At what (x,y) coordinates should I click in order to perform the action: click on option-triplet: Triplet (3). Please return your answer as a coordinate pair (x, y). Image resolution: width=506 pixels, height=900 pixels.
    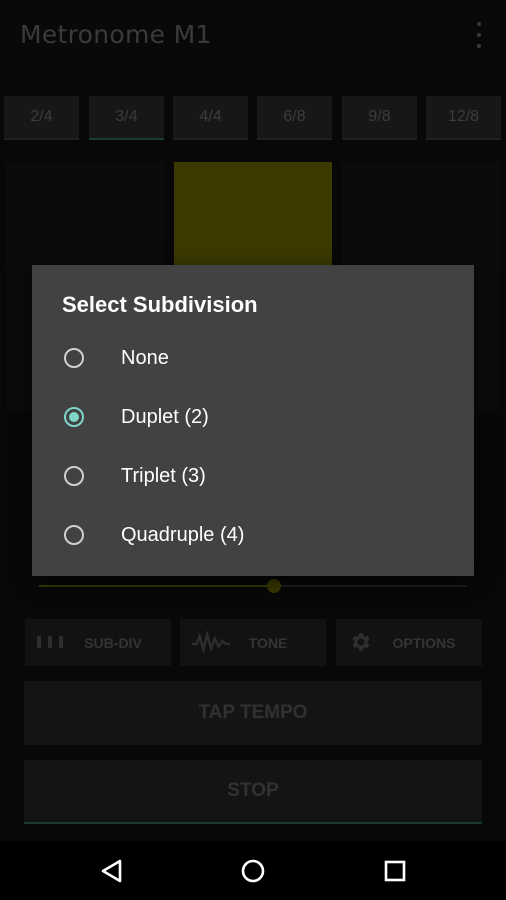
    Looking at the image, I should click on (253, 477).